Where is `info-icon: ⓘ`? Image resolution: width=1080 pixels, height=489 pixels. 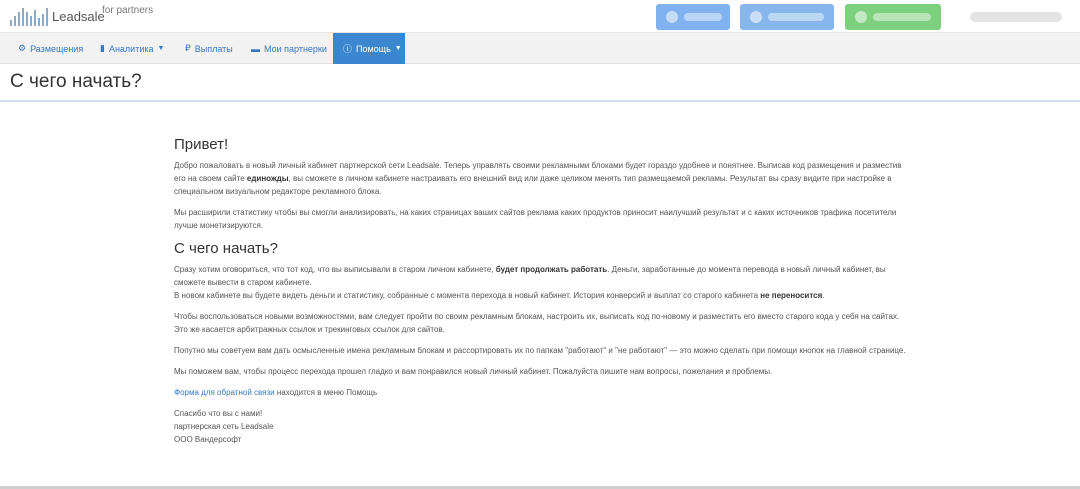 info-icon: ⓘ is located at coordinates (348, 49).